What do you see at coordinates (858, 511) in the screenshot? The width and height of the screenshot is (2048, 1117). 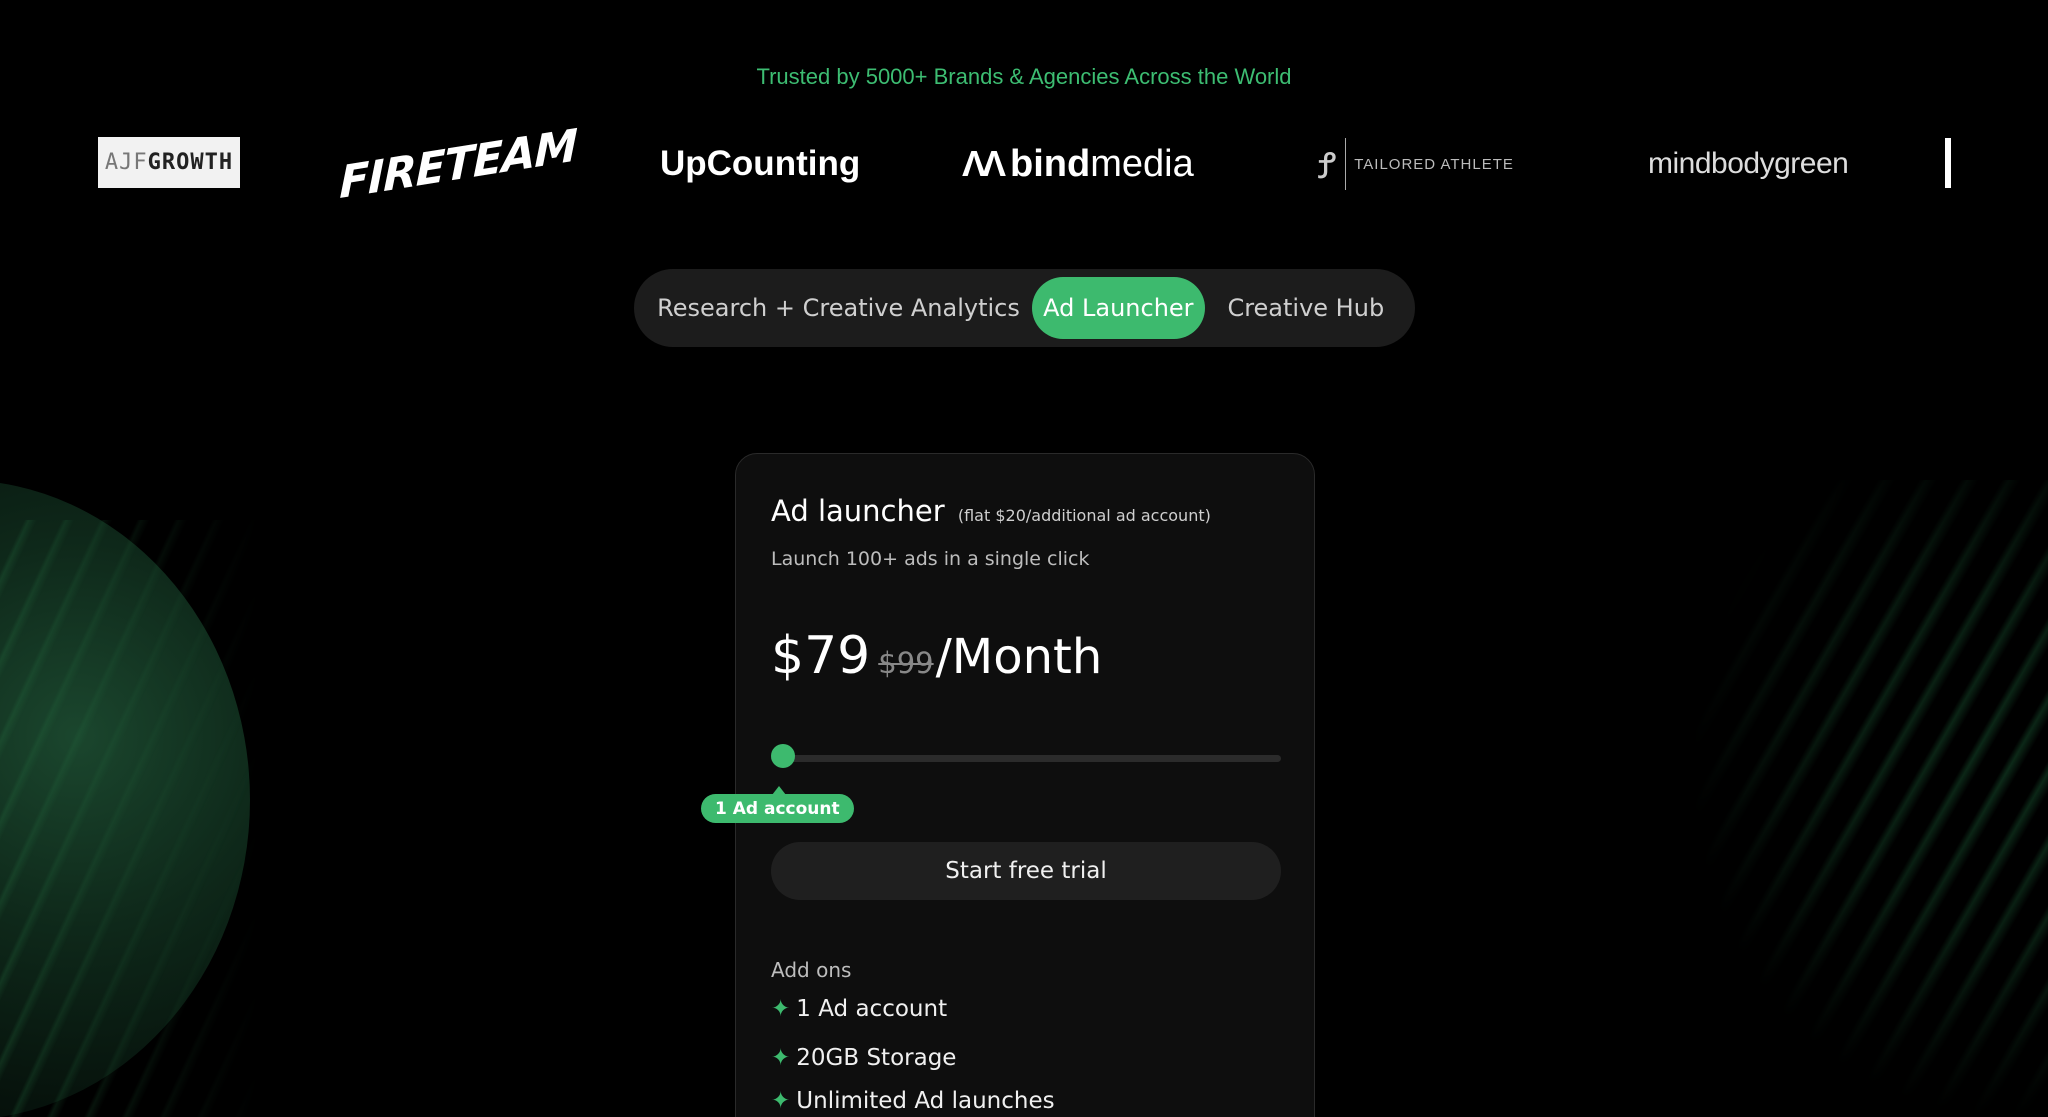 I see `plan-title-text: Ad launcher` at bounding box center [858, 511].